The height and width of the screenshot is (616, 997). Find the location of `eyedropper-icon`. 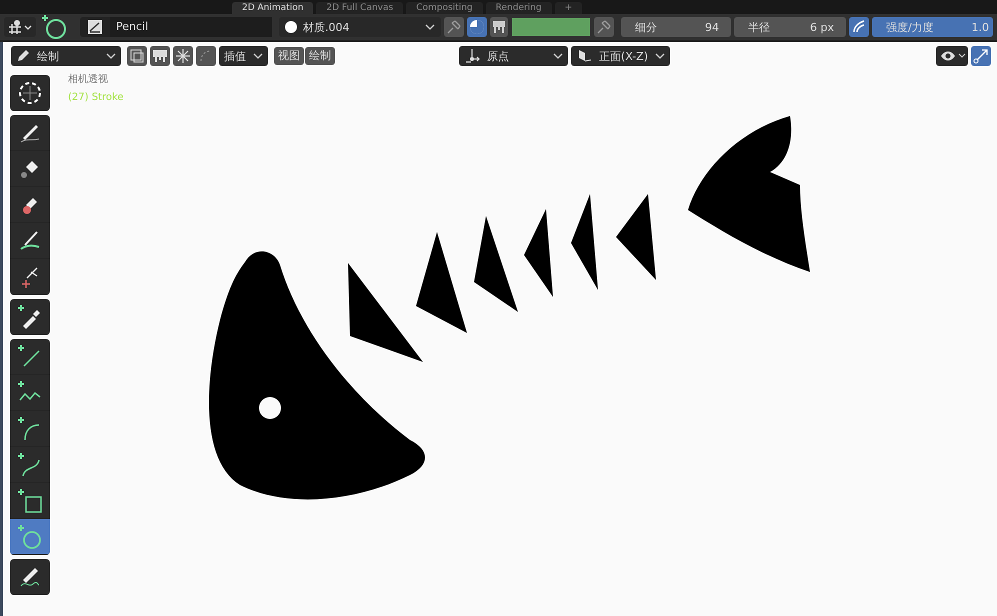

eyedropper-icon is located at coordinates (30, 317).